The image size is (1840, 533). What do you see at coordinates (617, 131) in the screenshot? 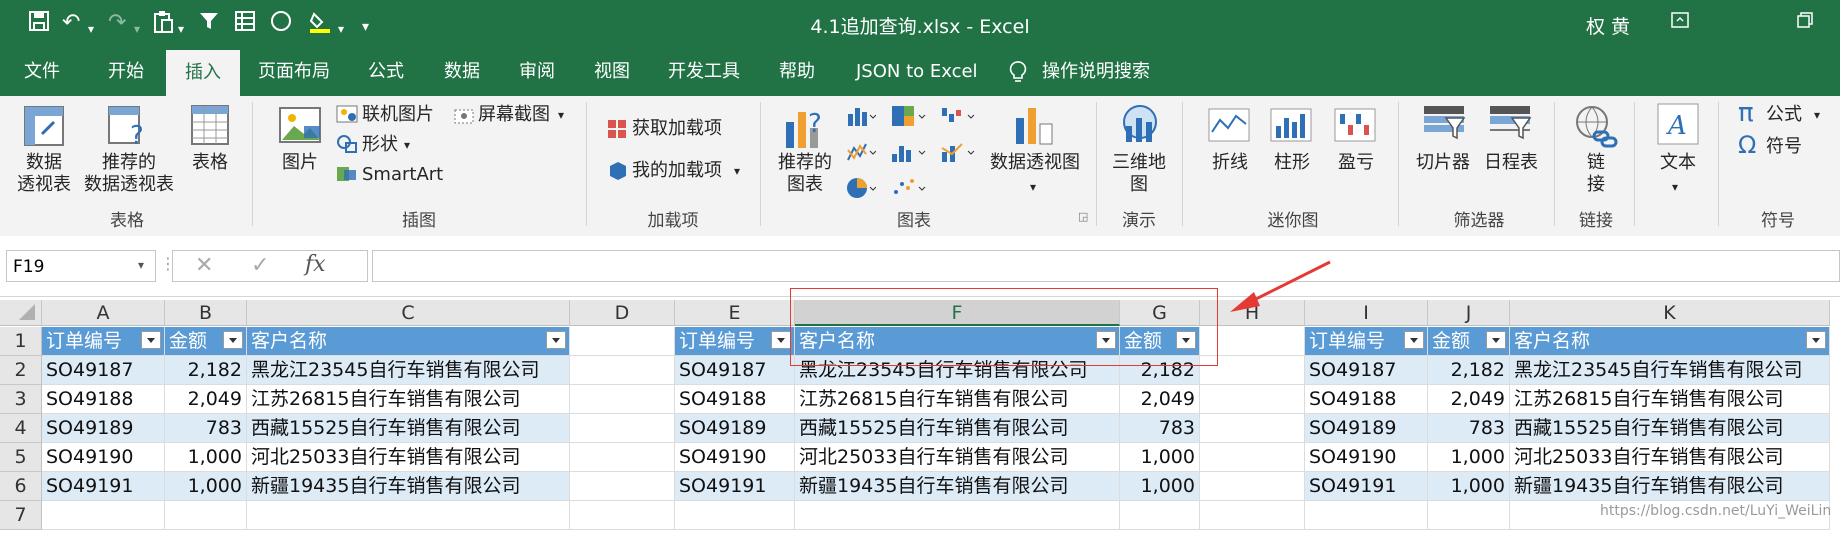
I see `get-addins-icon` at bounding box center [617, 131].